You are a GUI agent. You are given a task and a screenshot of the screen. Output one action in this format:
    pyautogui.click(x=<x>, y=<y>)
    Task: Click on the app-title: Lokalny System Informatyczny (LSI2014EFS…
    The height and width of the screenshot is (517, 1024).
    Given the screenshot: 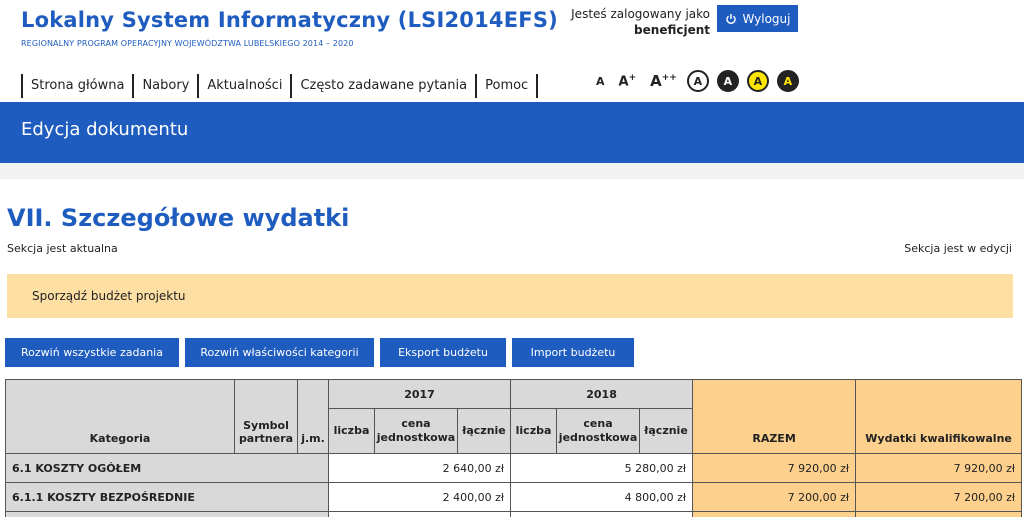 What is the action you would take?
    pyautogui.click(x=289, y=20)
    